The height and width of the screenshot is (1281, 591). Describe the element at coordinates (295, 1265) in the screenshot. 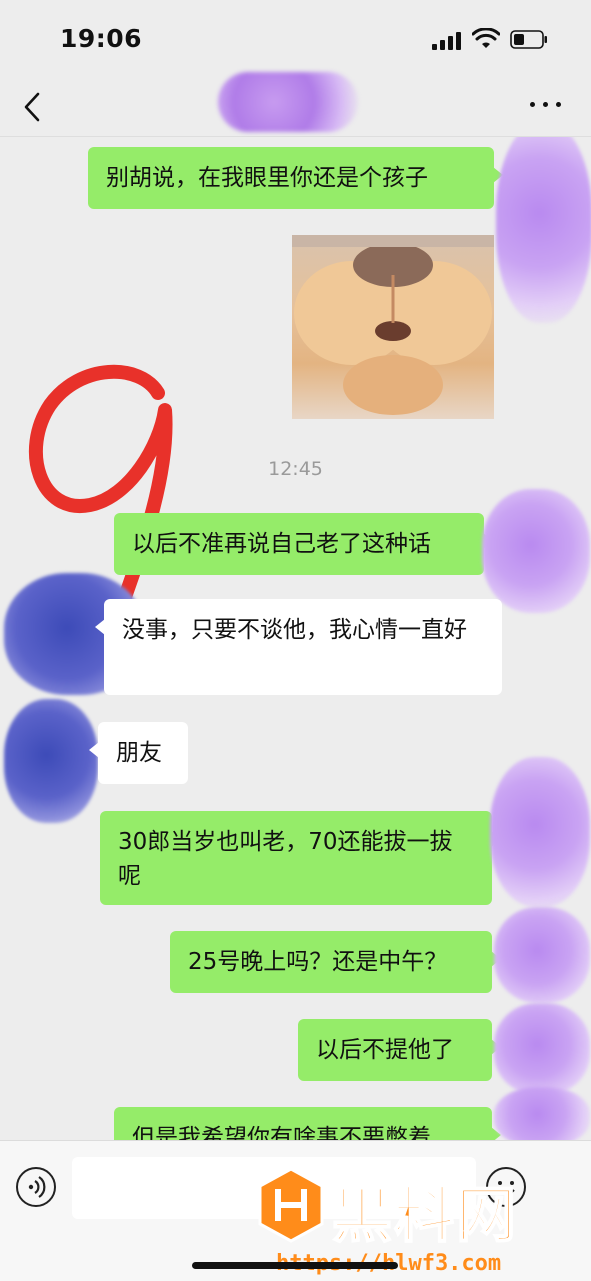

I see `home-indicator` at that location.